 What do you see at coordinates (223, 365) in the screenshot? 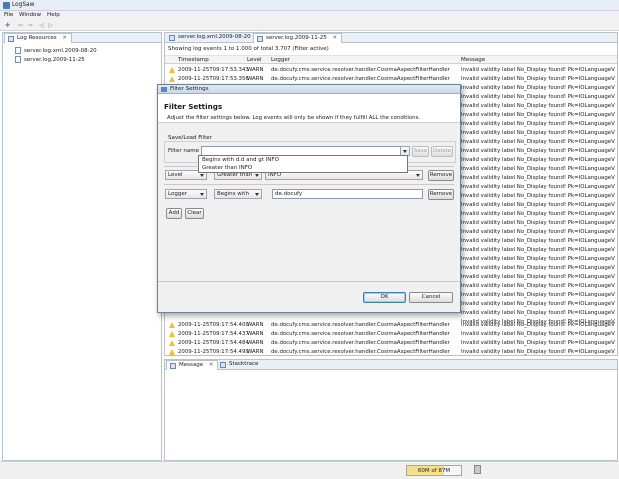
I see `stacktrace-icon` at bounding box center [223, 365].